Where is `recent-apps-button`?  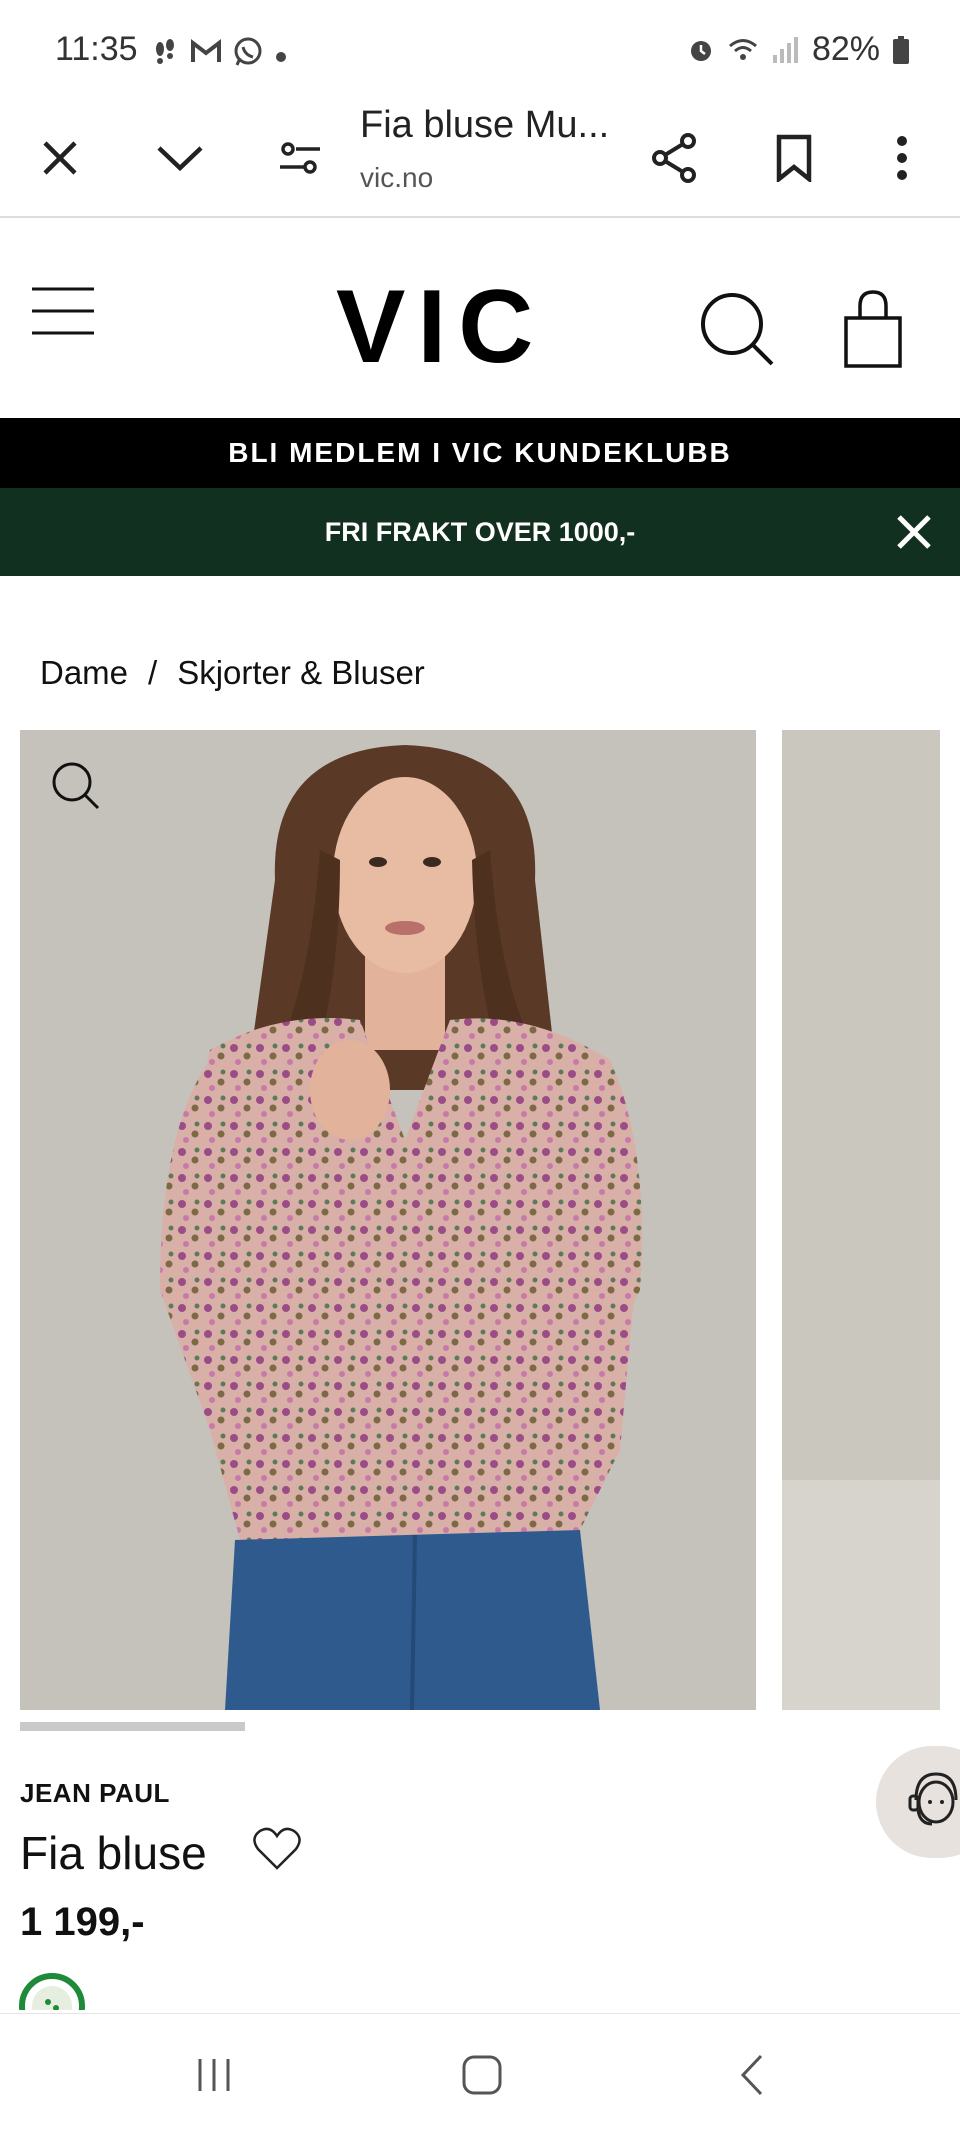
recent-apps-button is located at coordinates (214, 2075).